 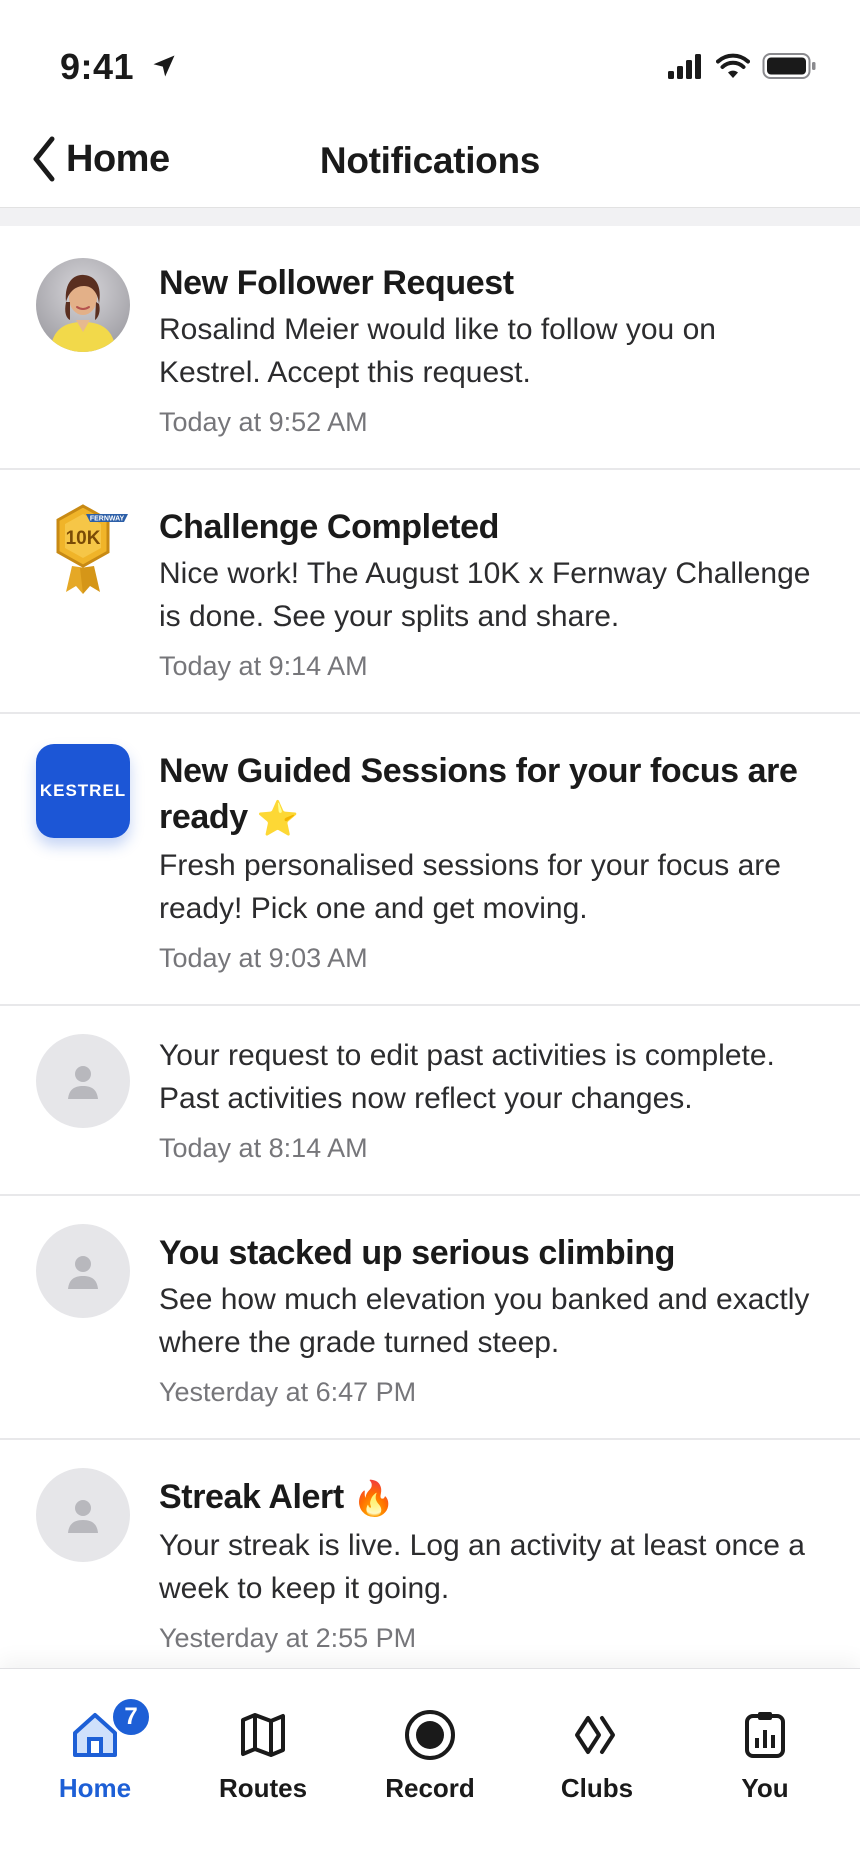 I want to click on tab-label: Record, so click(x=430, y=1788).